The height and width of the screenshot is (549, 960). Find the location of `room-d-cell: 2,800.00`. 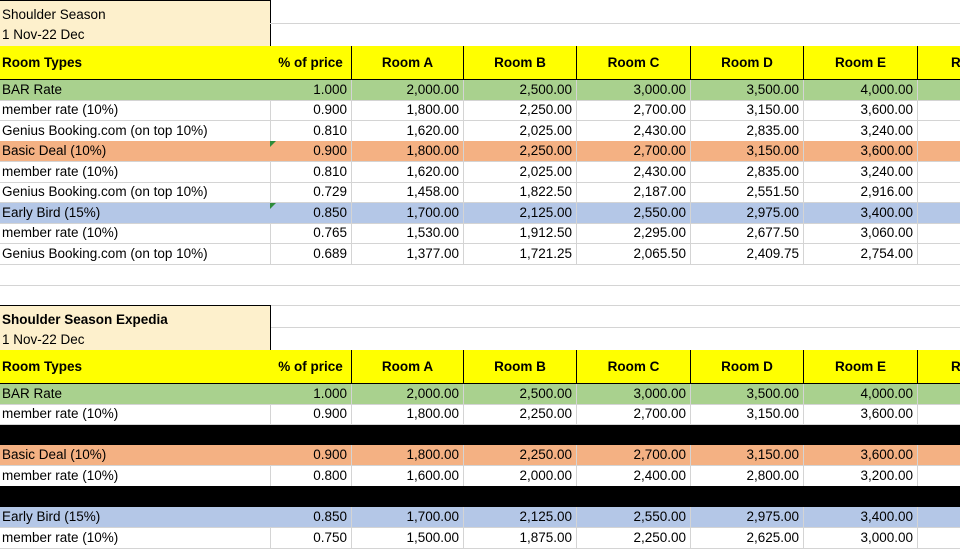

room-d-cell: 2,800.00 is located at coordinates (747, 476).